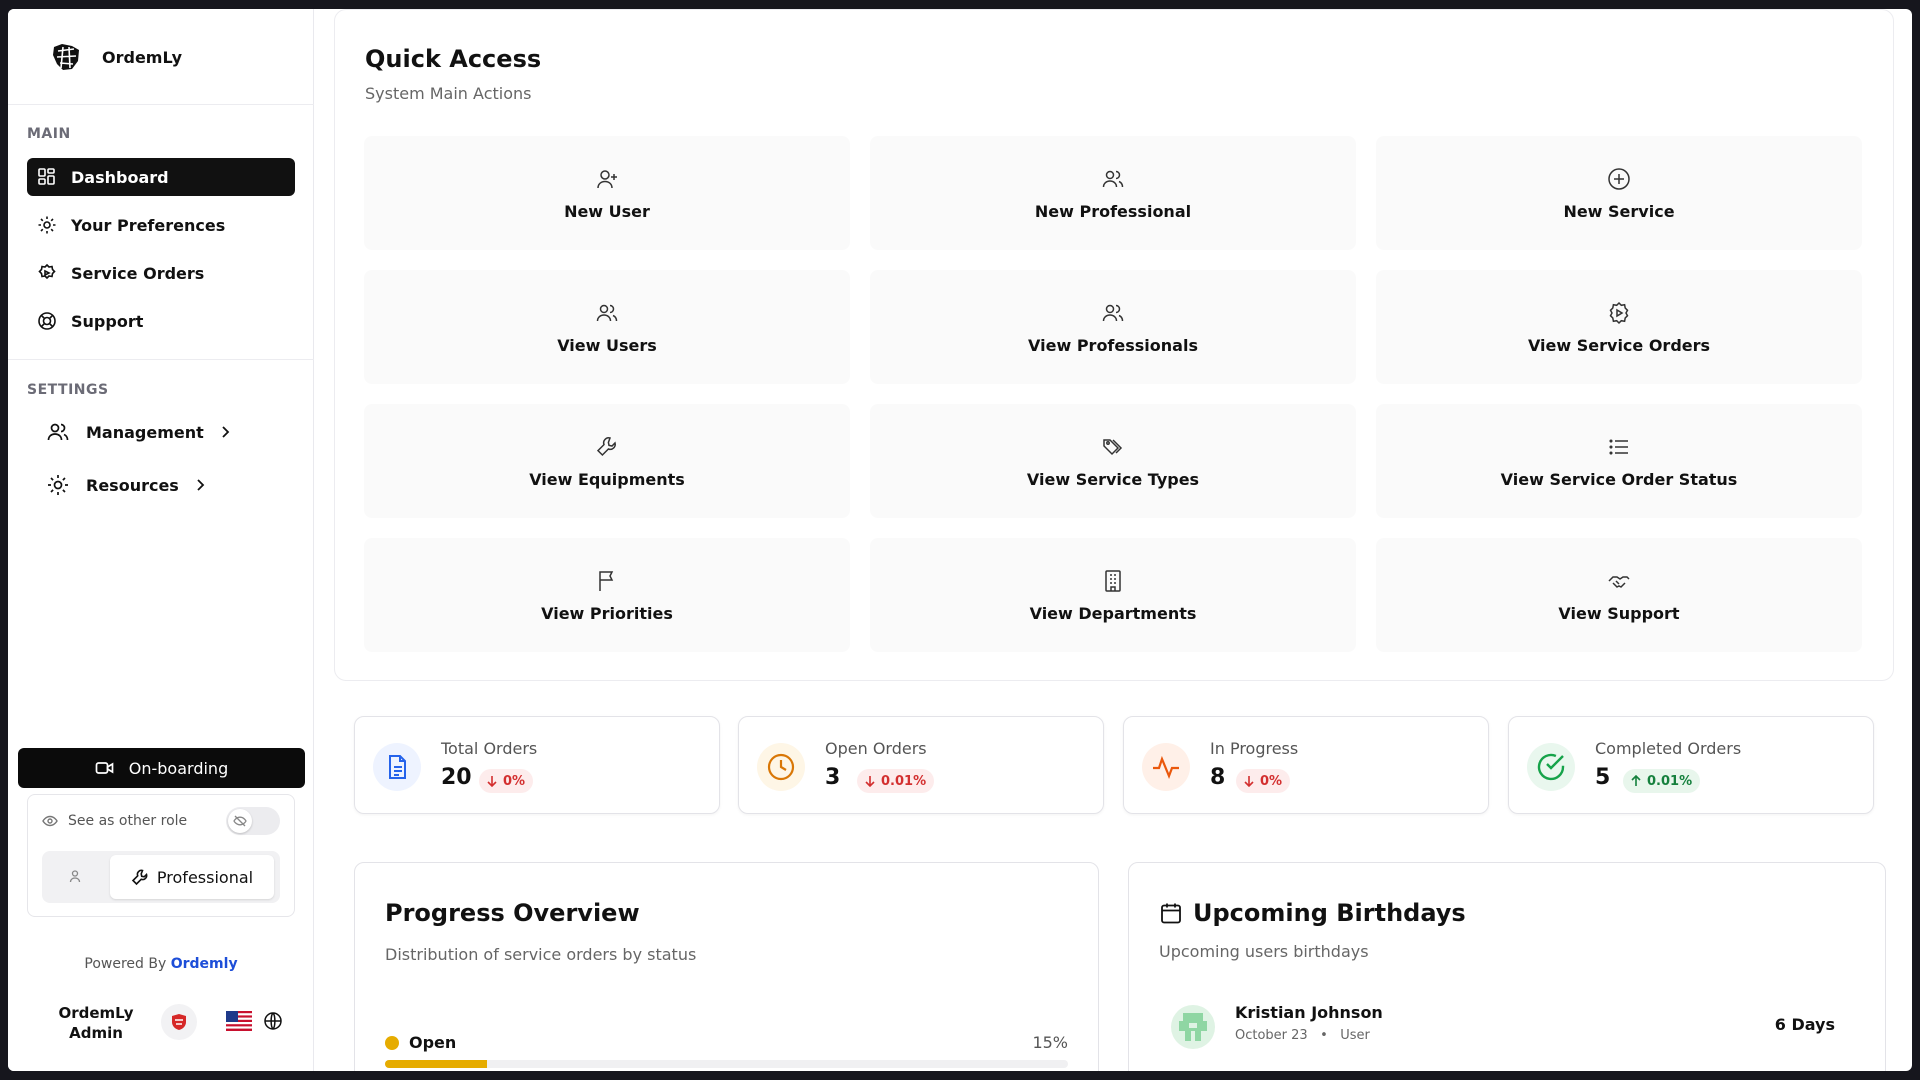 The height and width of the screenshot is (1080, 1920). What do you see at coordinates (161, 104) in the screenshot?
I see `divider` at bounding box center [161, 104].